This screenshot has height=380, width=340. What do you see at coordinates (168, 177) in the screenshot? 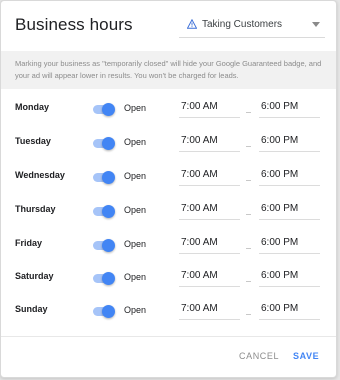
I see `day-row-wednesday: Wednesday Open 7:00 AM 6:00 PM` at bounding box center [168, 177].